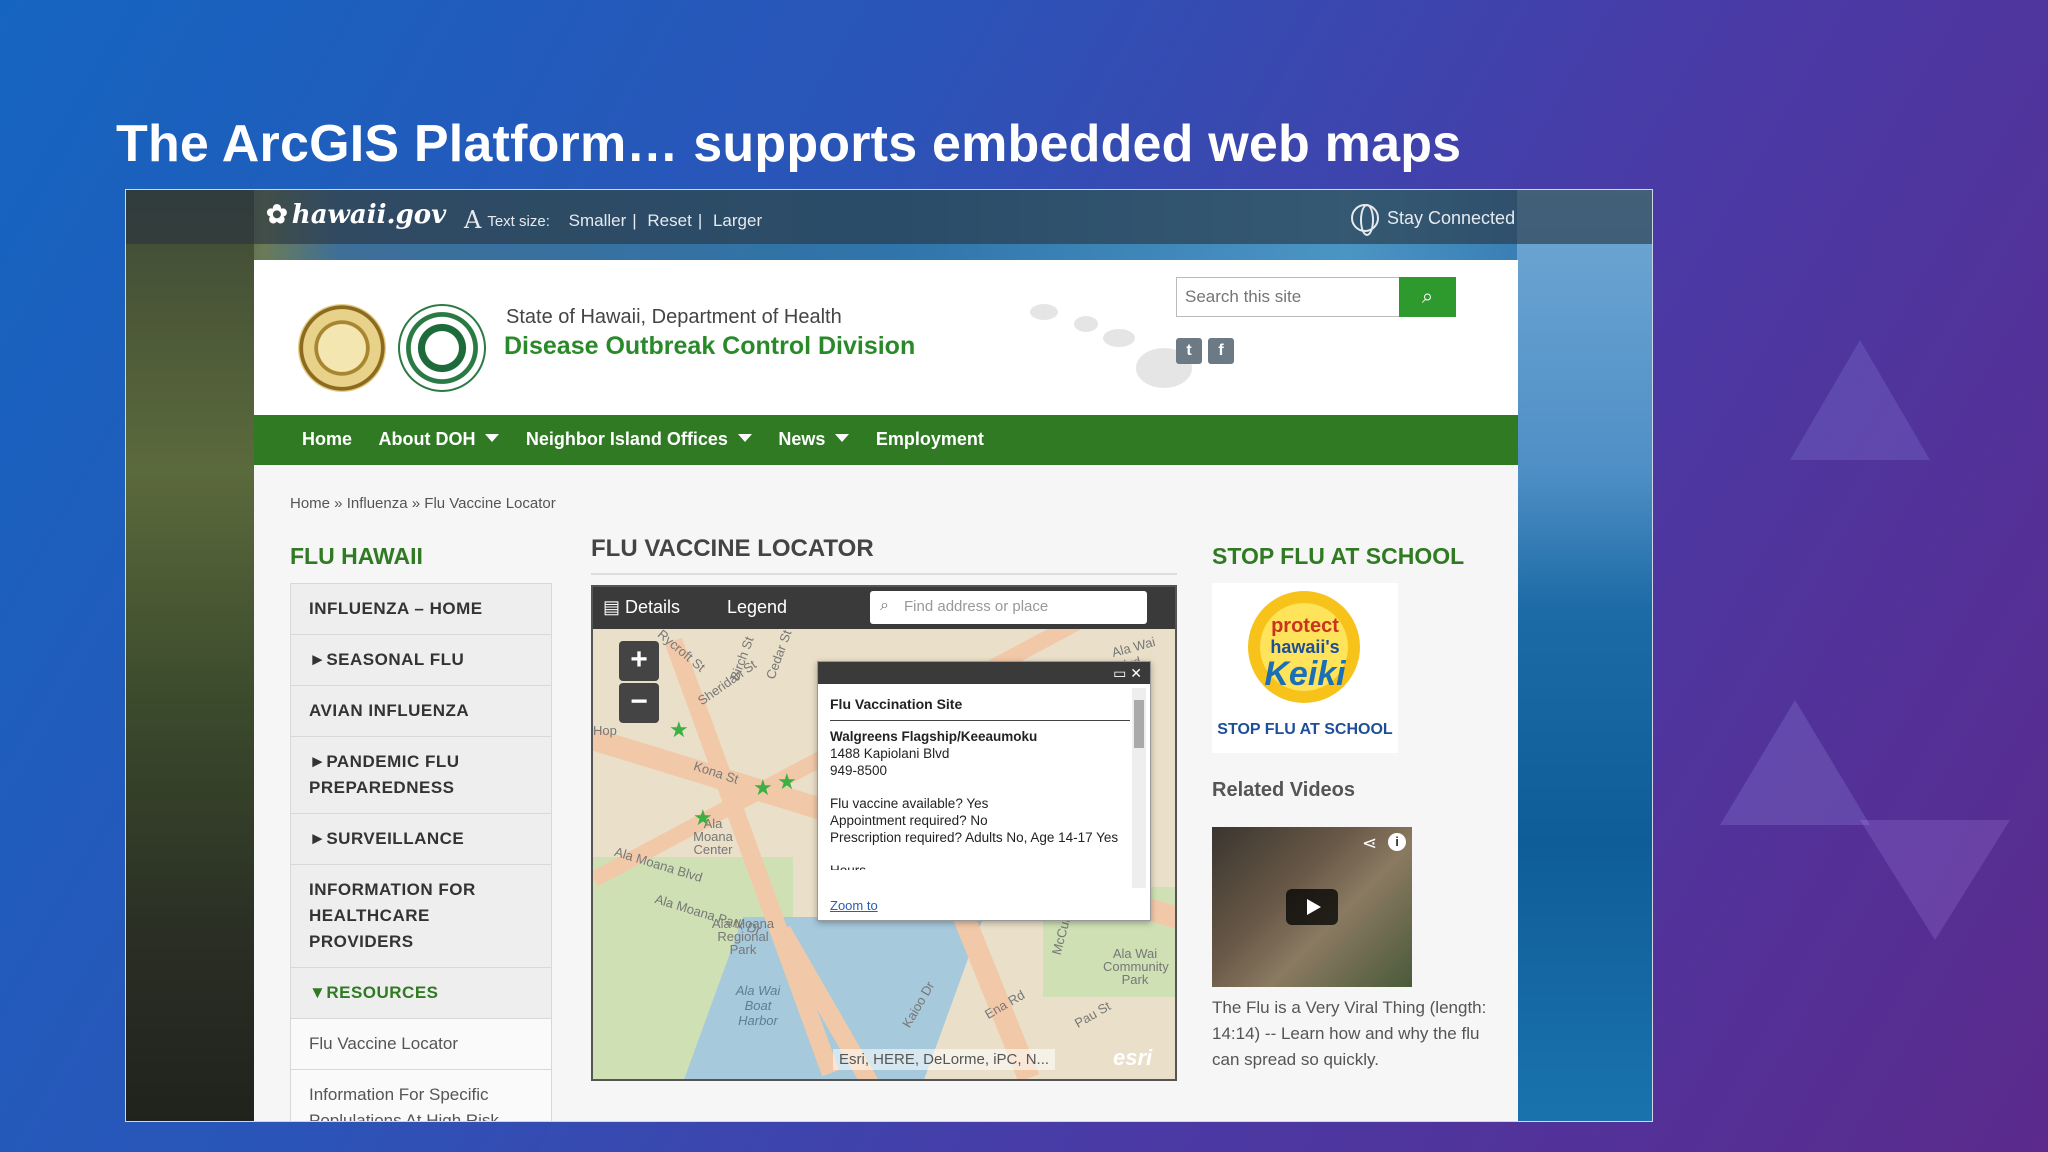 This screenshot has height=1152, width=2048. Describe the element at coordinates (980, 866) in the screenshot. I see `hours-label: Hours` at that location.